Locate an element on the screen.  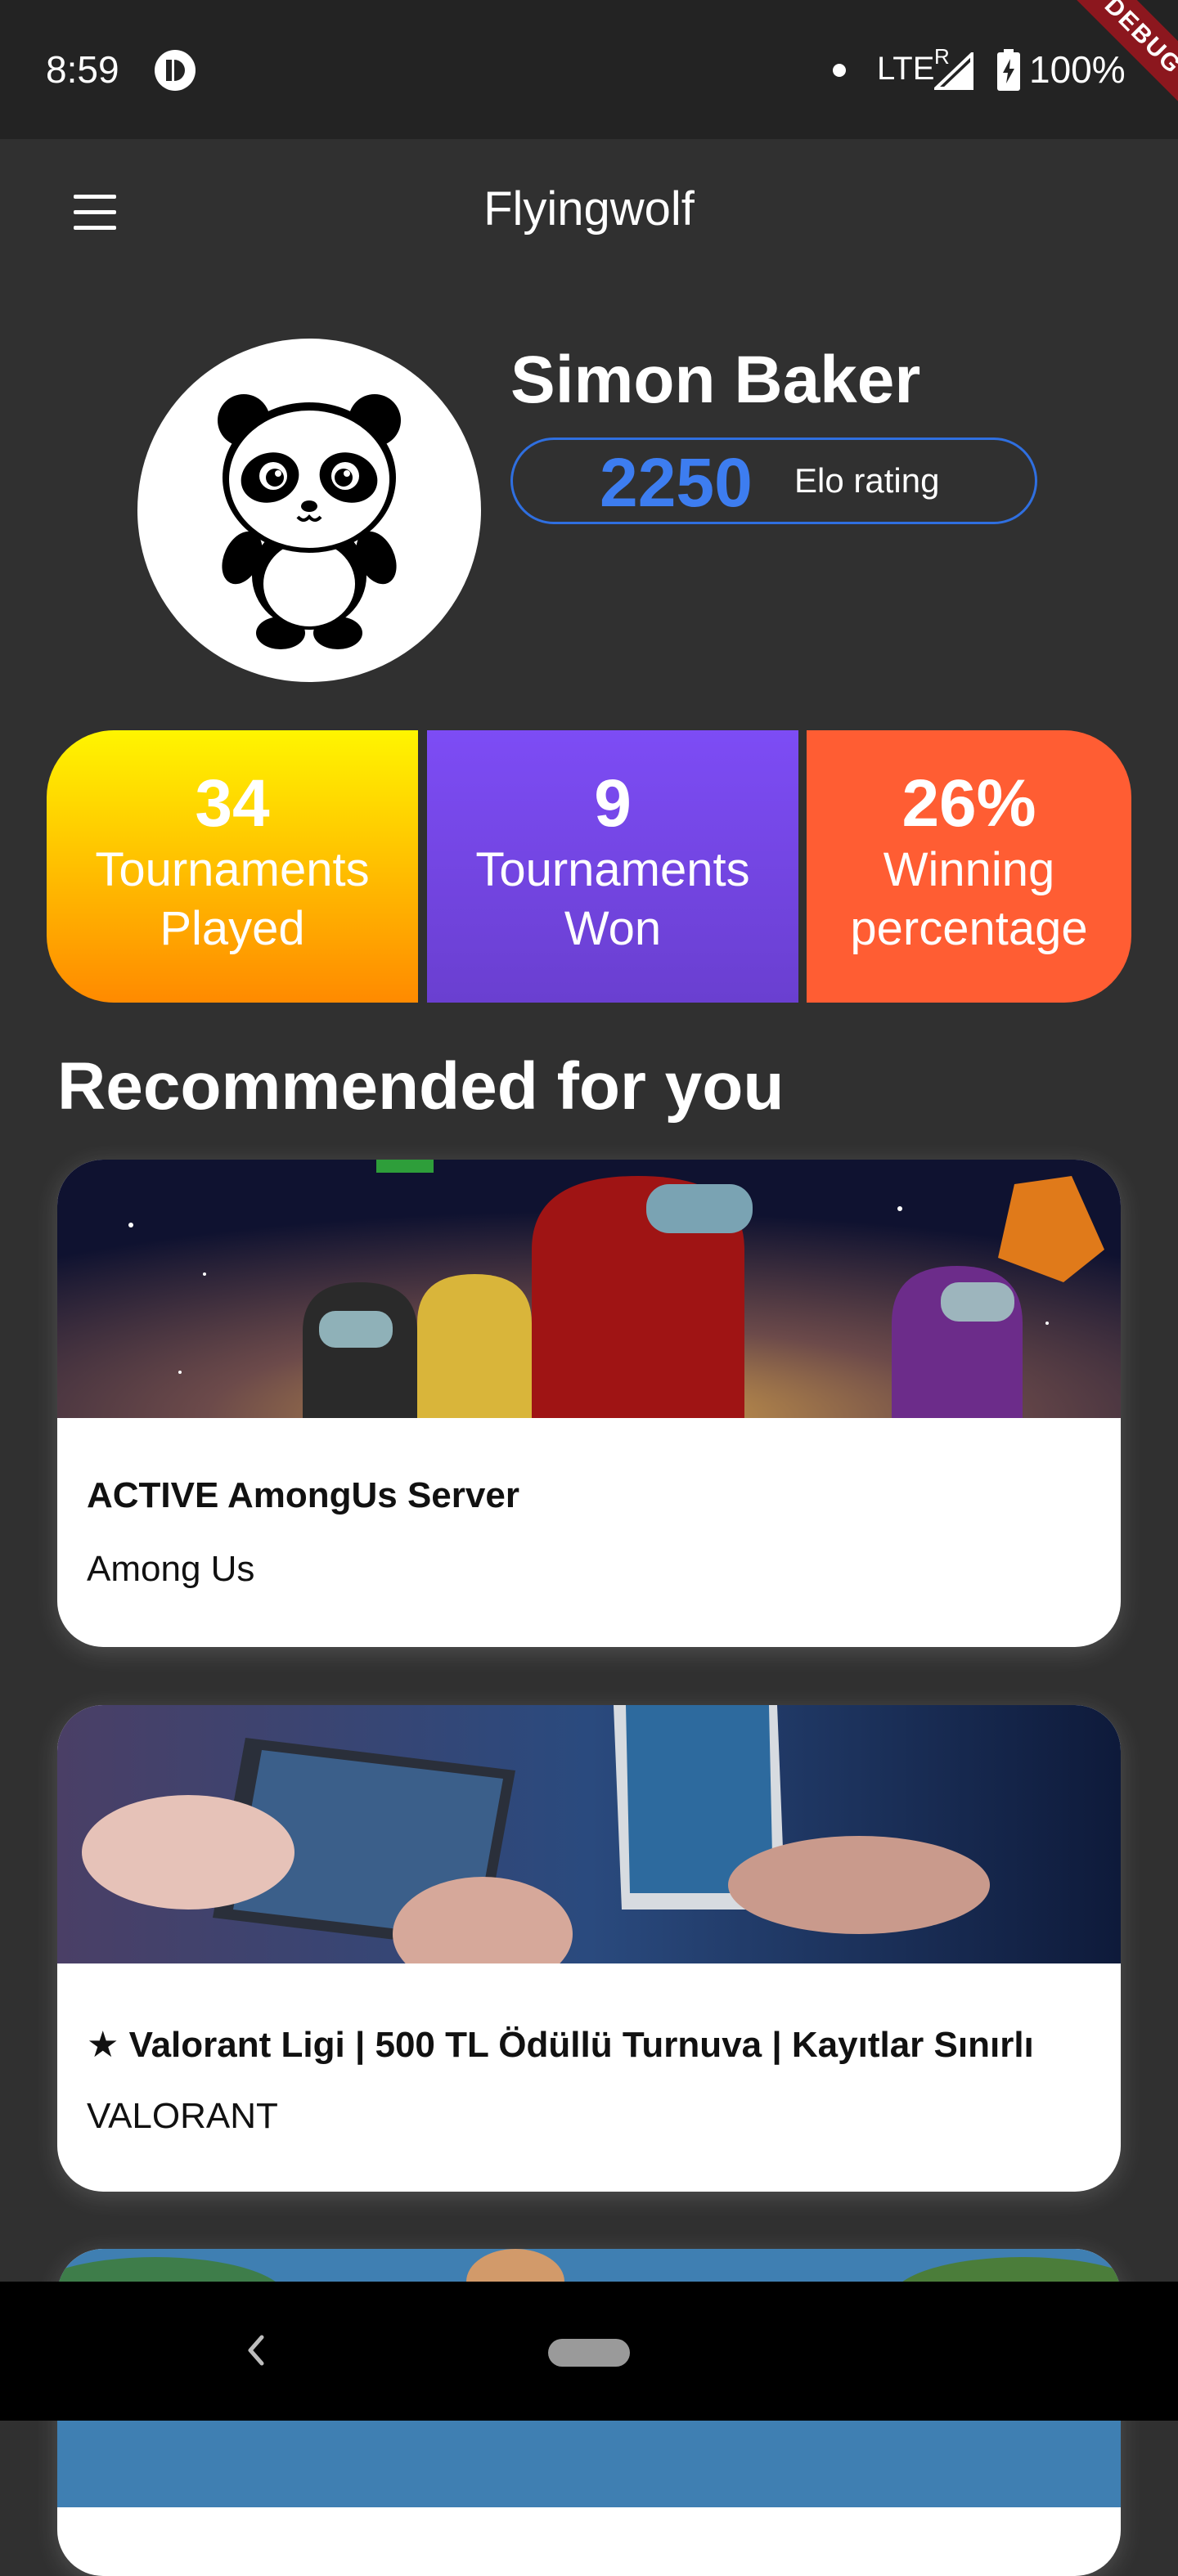
stat-tournaments-won: 9 Tournaments Won is located at coordinates (612, 866).